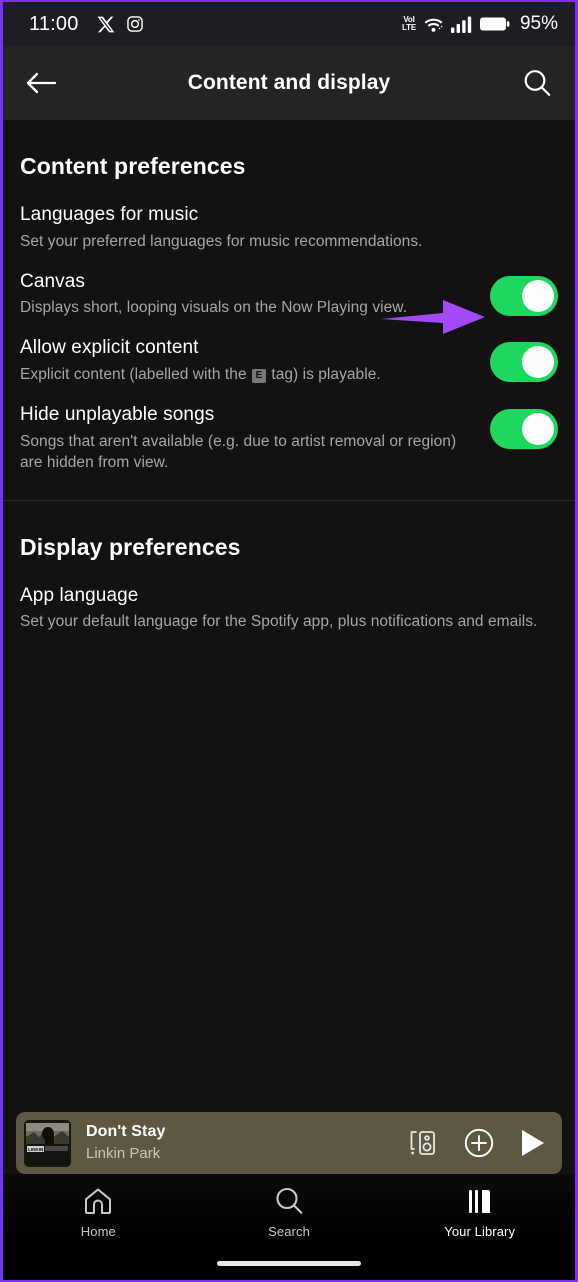 This screenshot has width=578, height=1282. I want to click on cellular-signal-icon, so click(461, 24).